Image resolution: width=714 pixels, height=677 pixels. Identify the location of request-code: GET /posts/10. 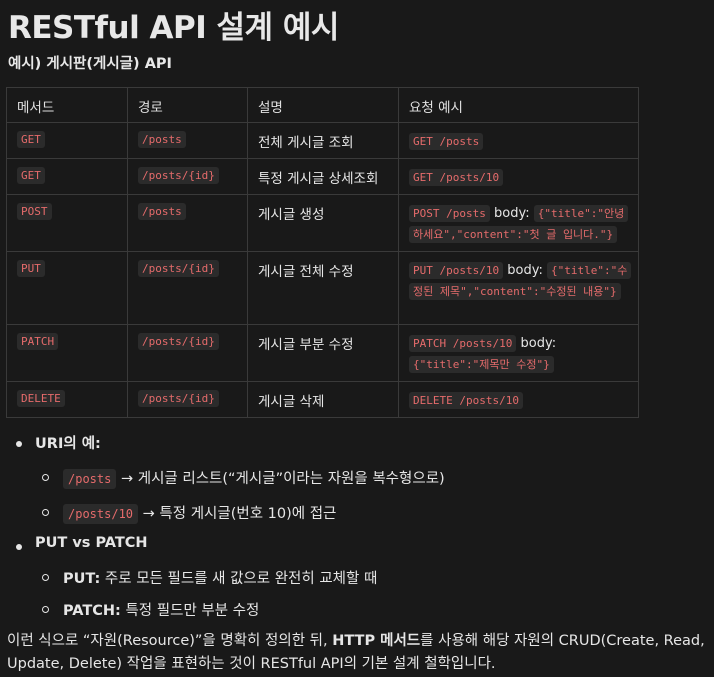
(456, 177).